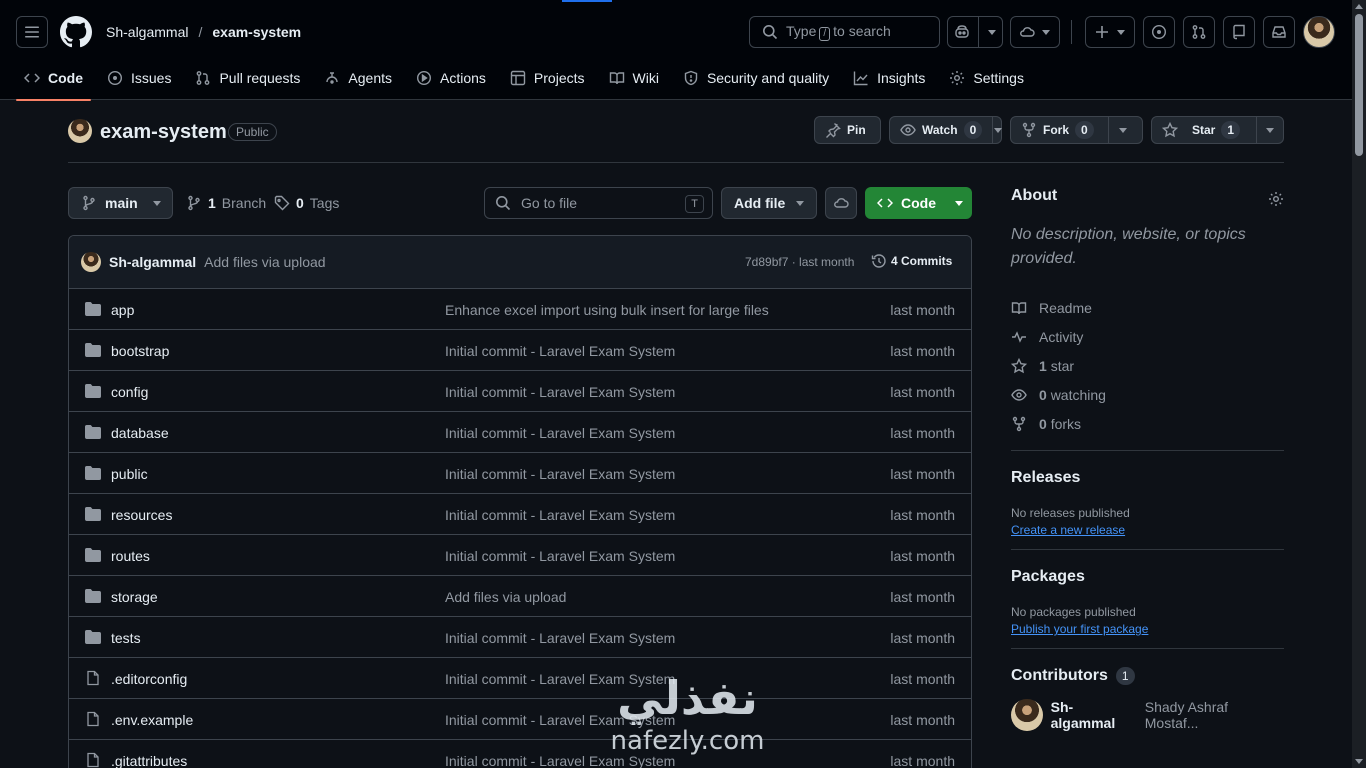  What do you see at coordinates (126, 638) in the screenshot?
I see `file-name: tests` at bounding box center [126, 638].